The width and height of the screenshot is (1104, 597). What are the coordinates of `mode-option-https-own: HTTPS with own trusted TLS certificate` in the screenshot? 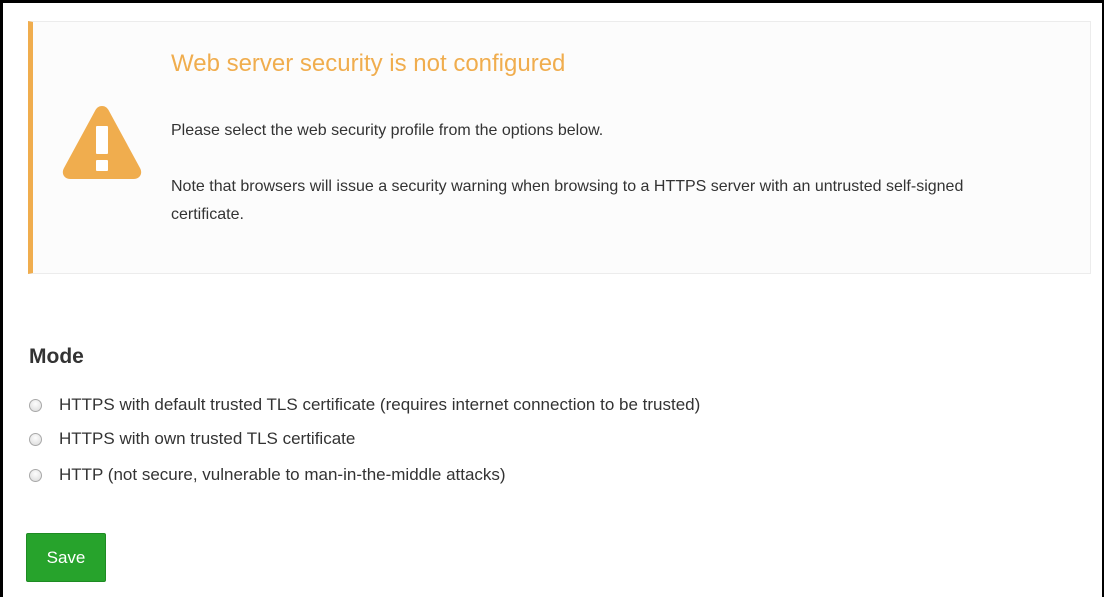 It's located at (192, 439).